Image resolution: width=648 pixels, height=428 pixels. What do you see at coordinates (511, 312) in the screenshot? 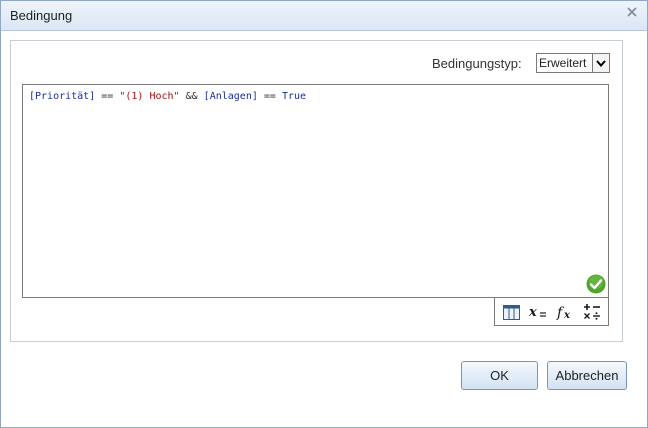
I see `table-icon` at bounding box center [511, 312].